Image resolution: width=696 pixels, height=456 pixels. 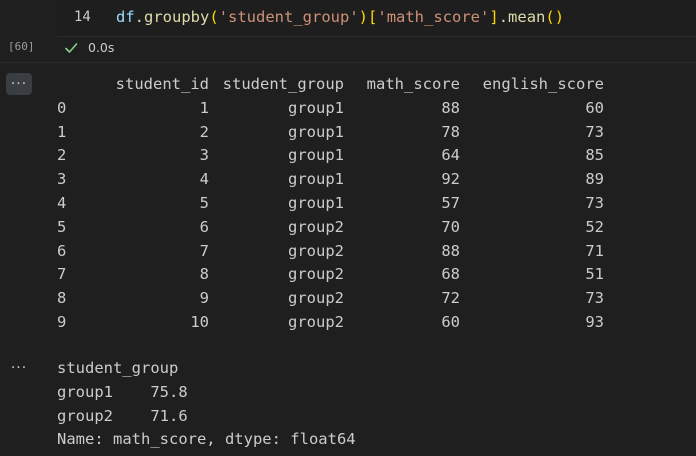 I want to click on table-cell: 85, so click(x=594, y=155).